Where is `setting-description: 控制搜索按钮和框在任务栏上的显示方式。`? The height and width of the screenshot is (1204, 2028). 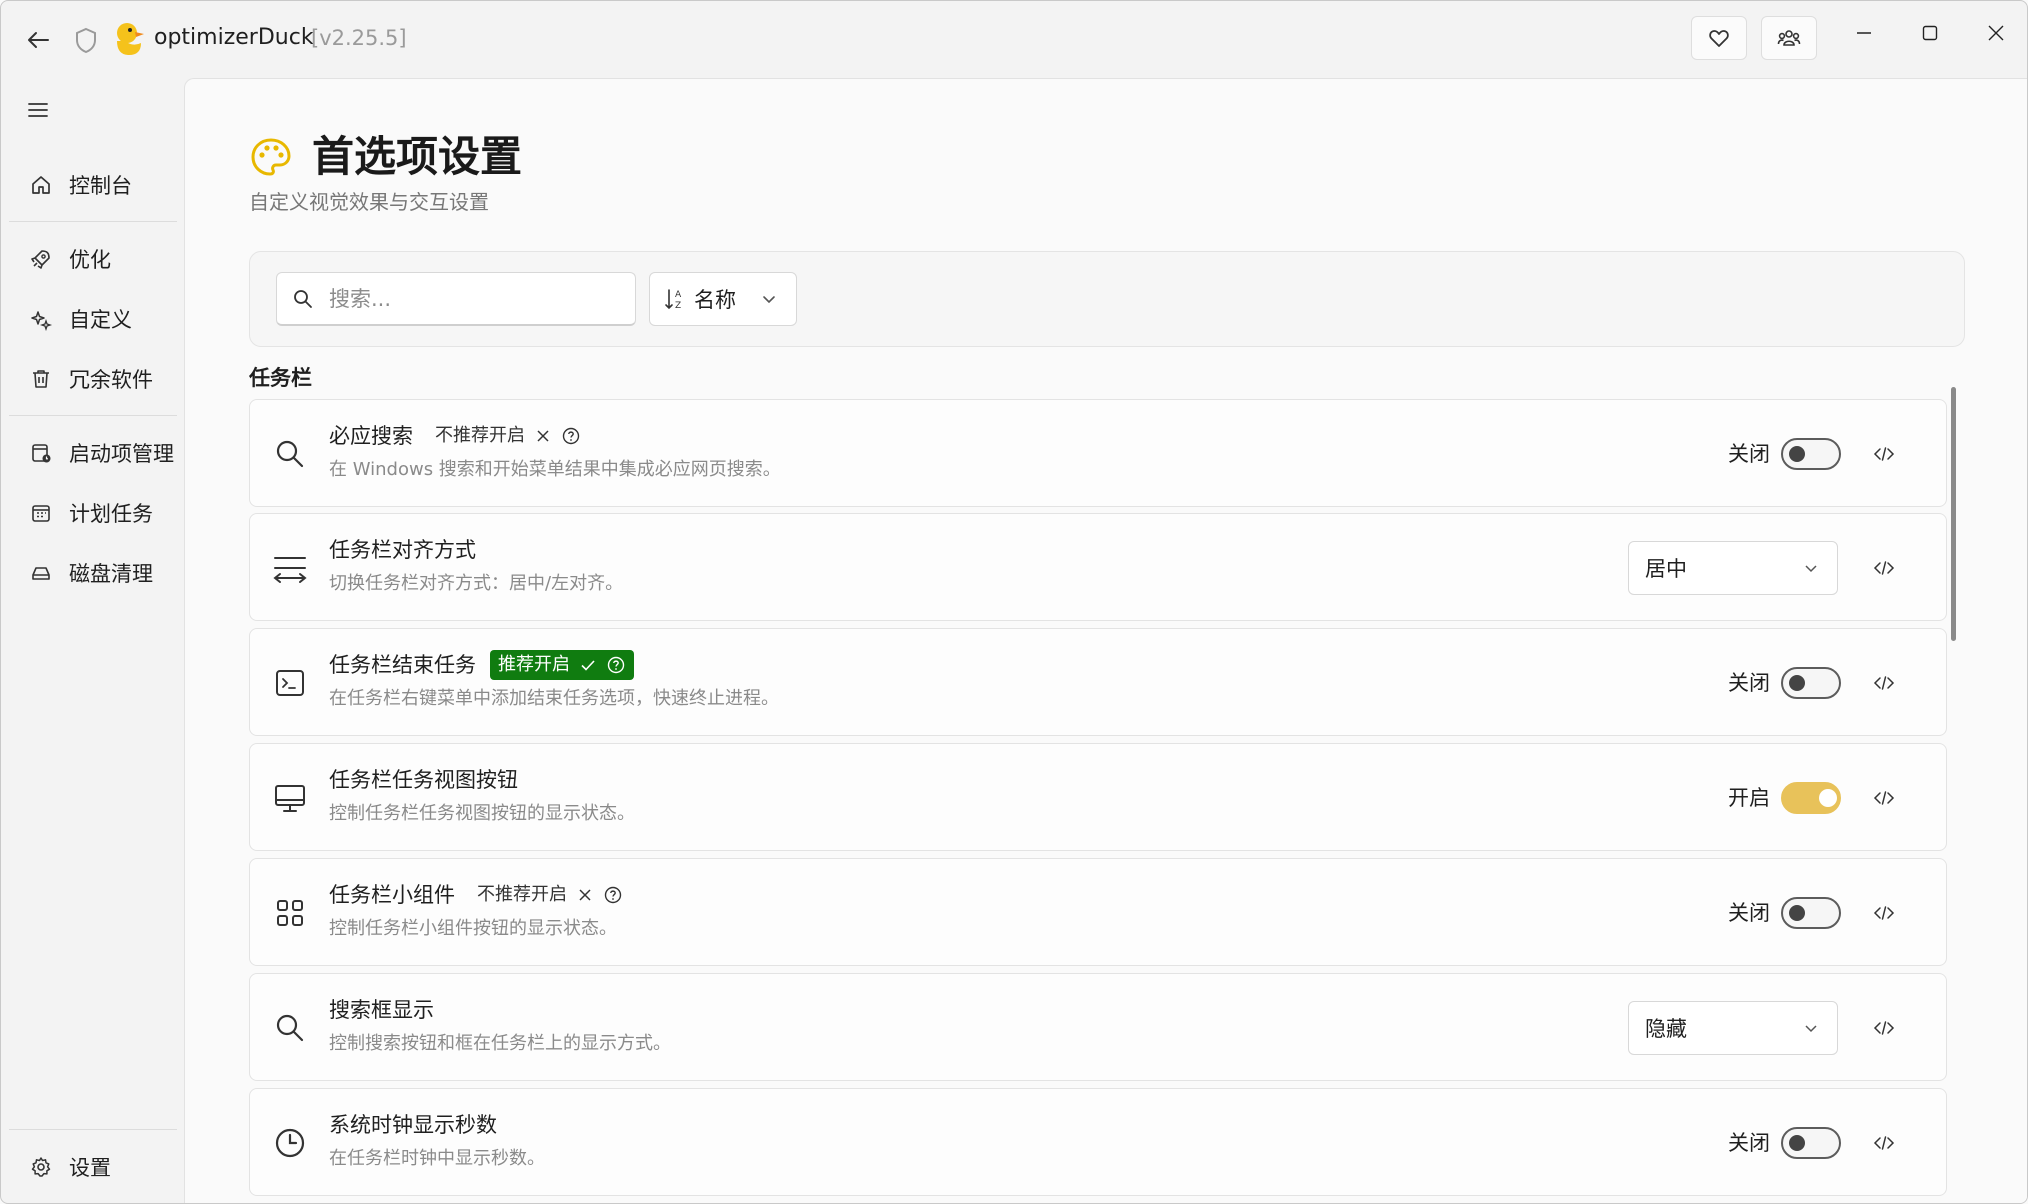 setting-description: 控制搜索按钮和框在任务栏上的显示方式。 is located at coordinates (500, 1043).